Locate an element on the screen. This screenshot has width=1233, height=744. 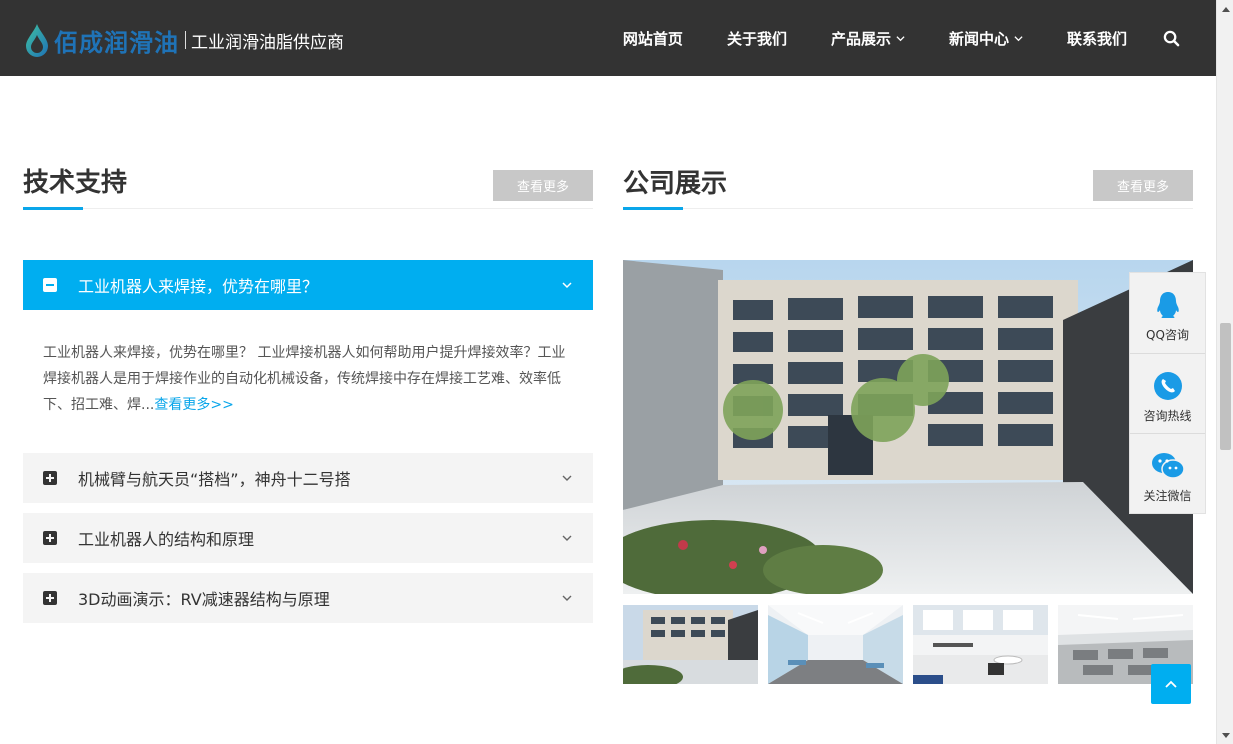
minus-square-icon is located at coordinates (50, 285).